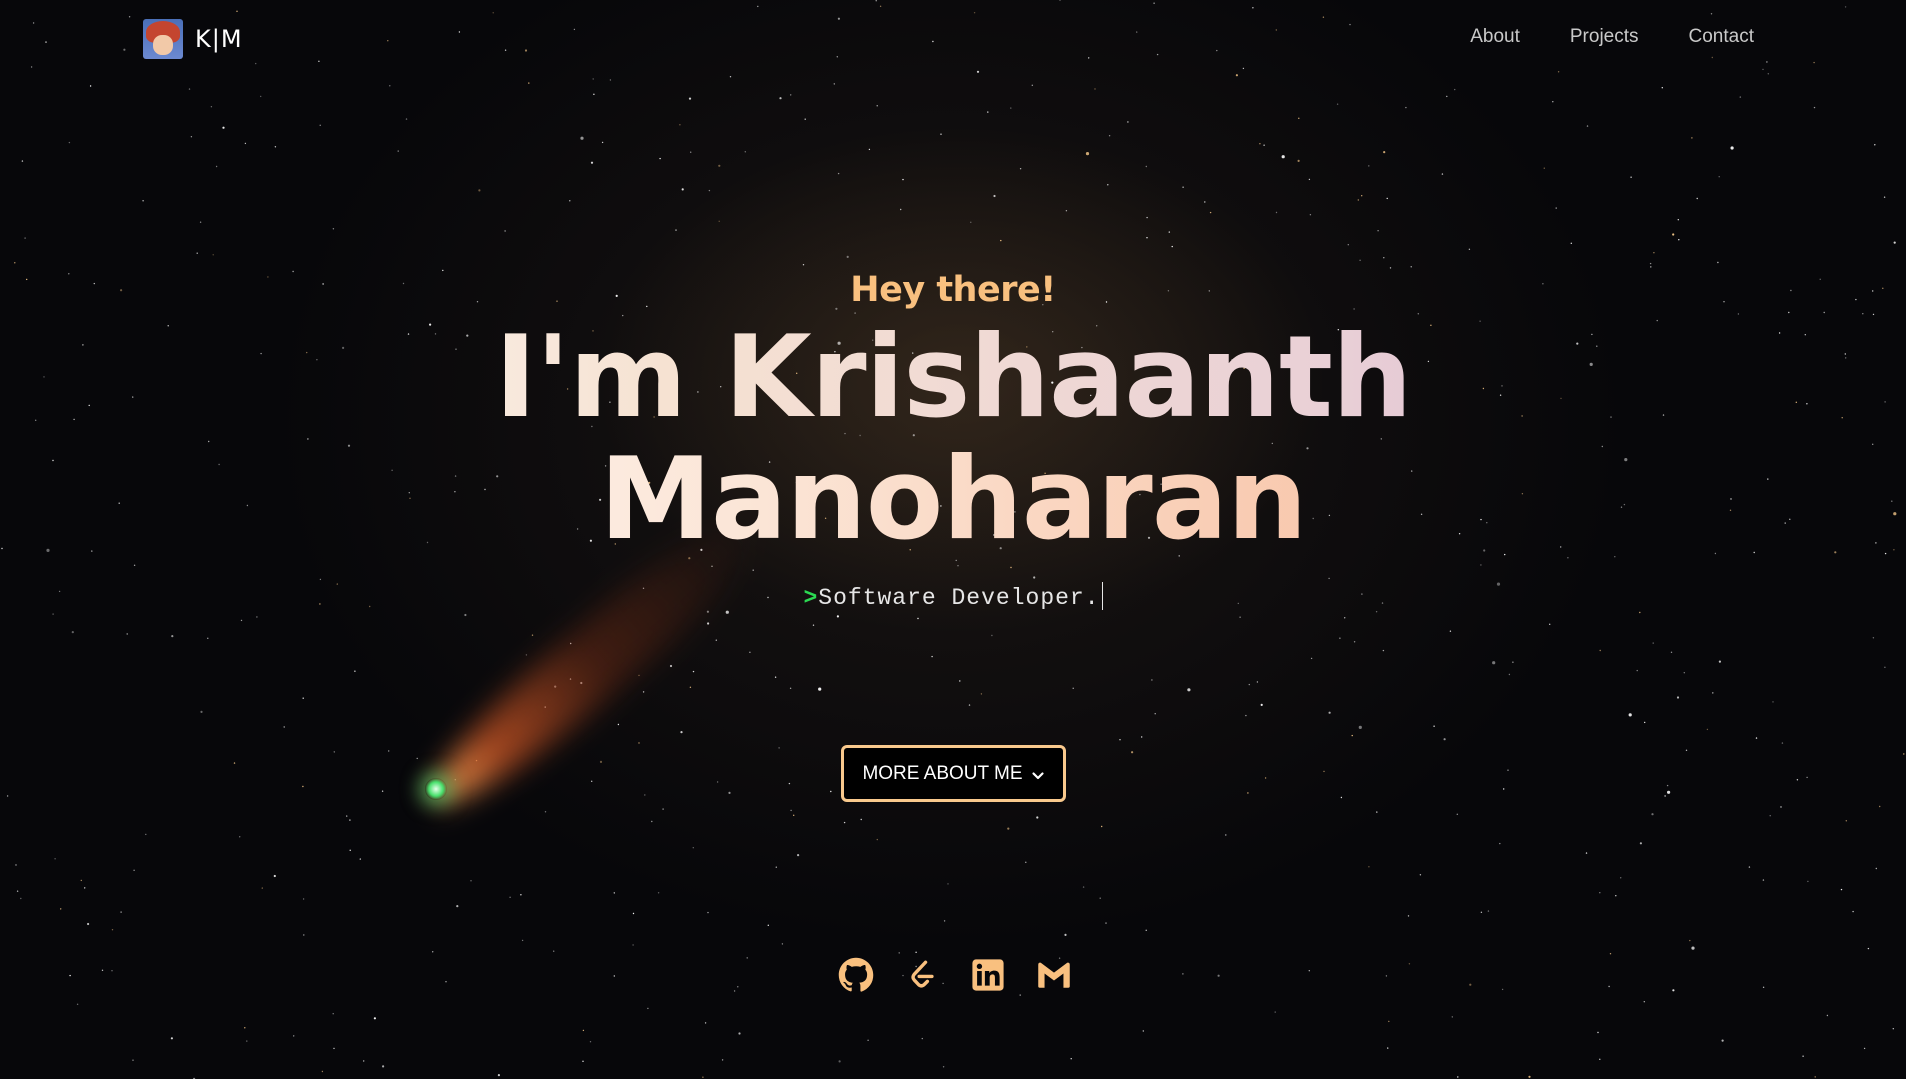  Describe the element at coordinates (193, 39) in the screenshot. I see `brand: K|M` at that location.